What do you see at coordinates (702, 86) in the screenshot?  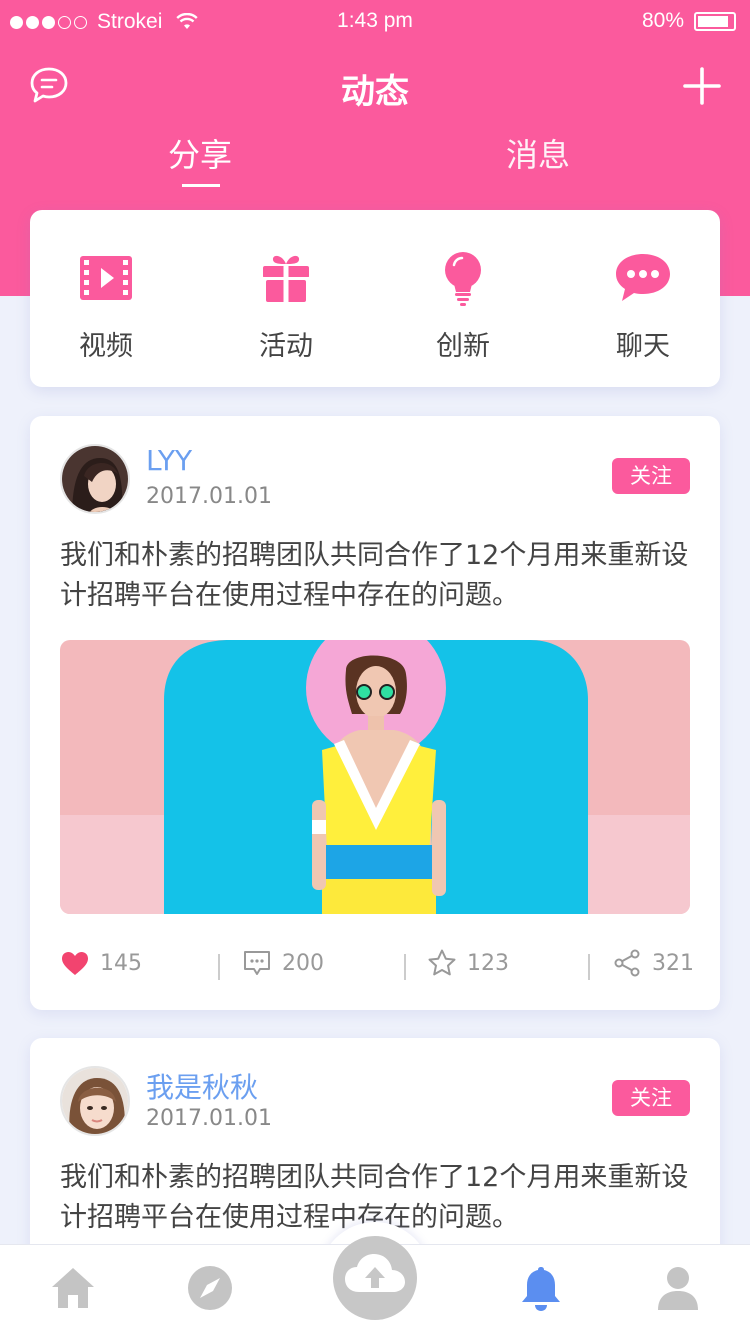 I see `plus-icon` at bounding box center [702, 86].